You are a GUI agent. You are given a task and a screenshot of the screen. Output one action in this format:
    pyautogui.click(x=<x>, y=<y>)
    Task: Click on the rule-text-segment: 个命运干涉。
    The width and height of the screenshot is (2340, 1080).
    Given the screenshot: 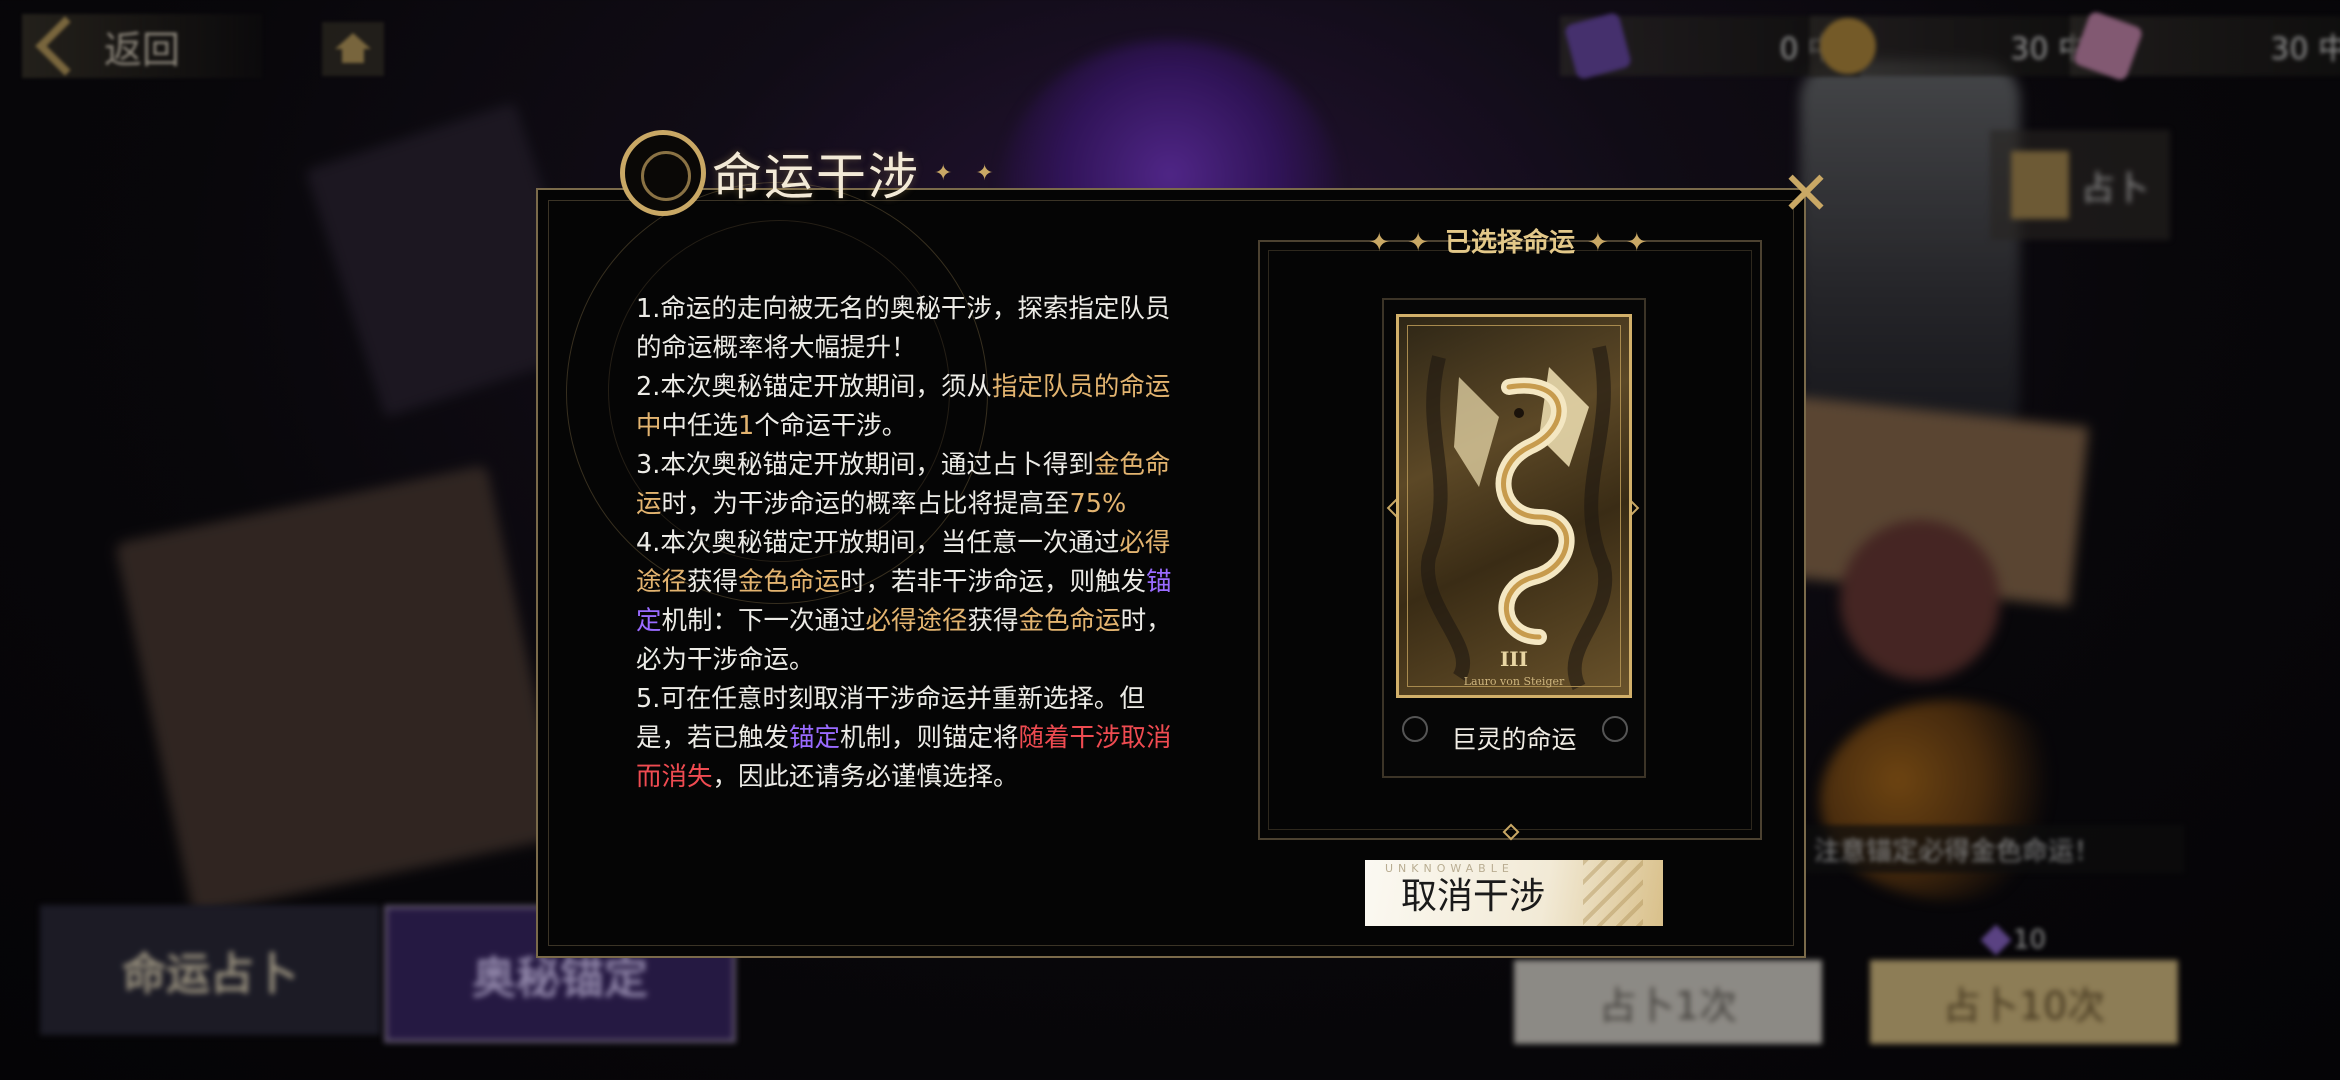 What is the action you would take?
    pyautogui.click(x=831, y=426)
    